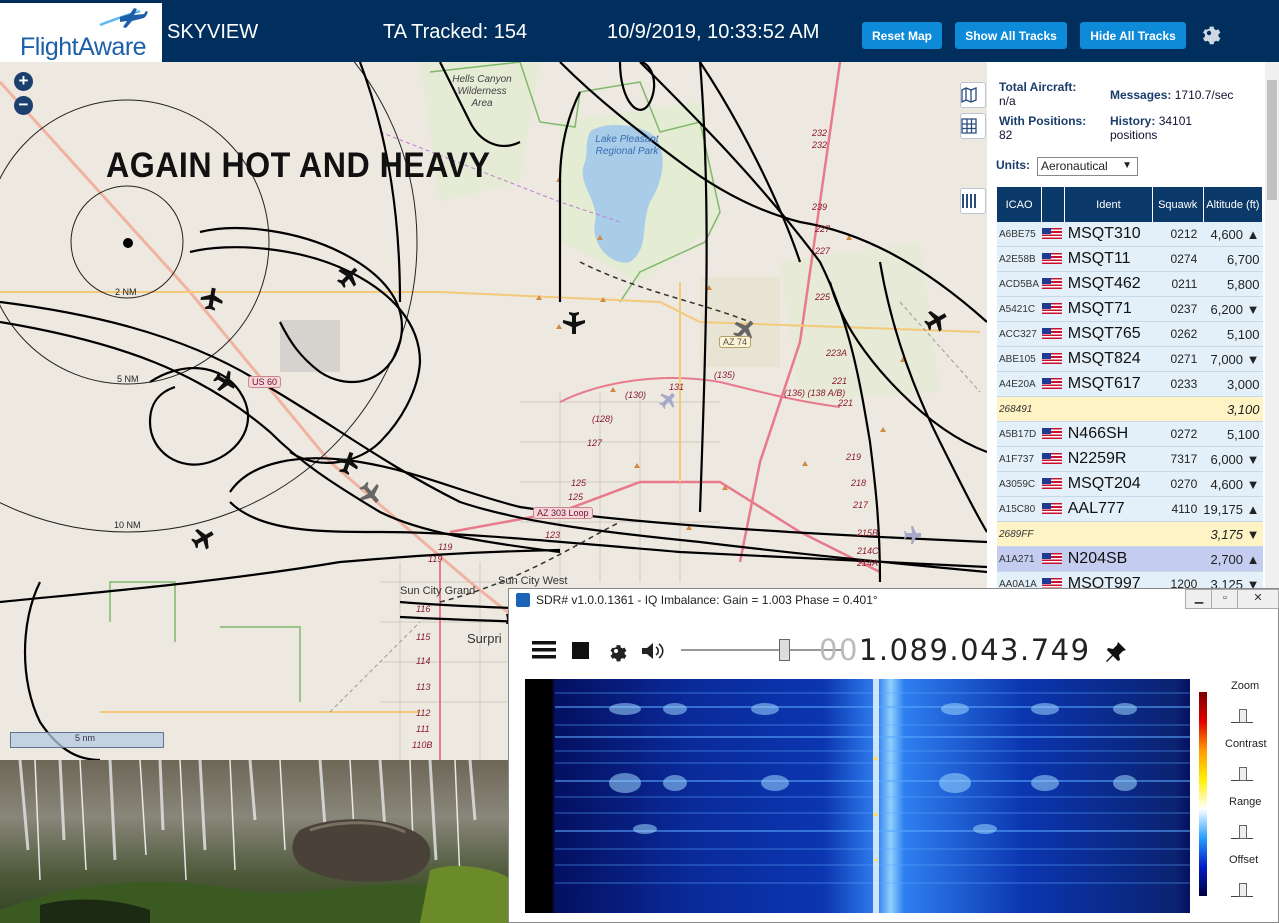 The height and width of the screenshot is (923, 1279). I want to click on close-button: ✕, so click(1258, 599).